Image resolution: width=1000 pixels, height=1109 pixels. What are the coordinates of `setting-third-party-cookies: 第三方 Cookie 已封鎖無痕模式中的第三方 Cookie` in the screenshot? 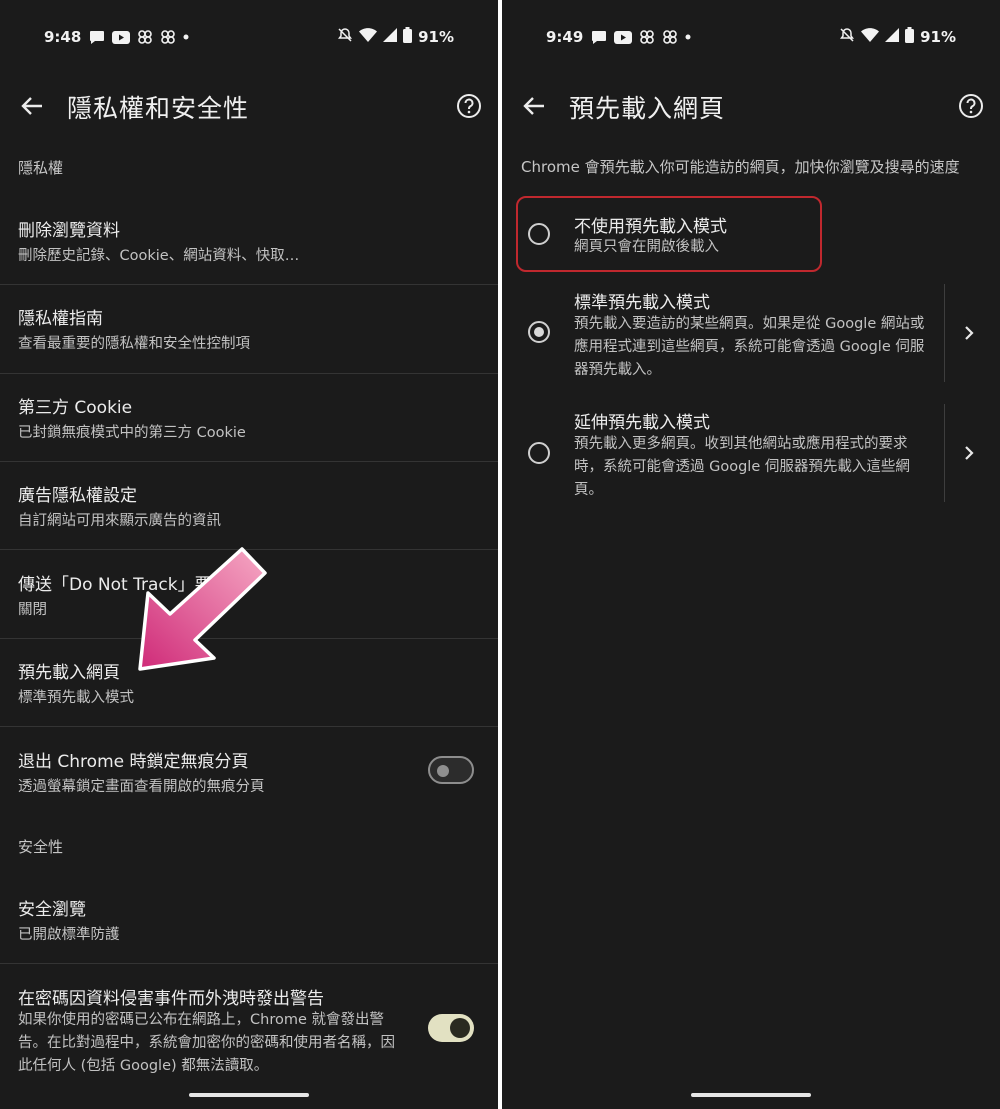 It's located at (249, 418).